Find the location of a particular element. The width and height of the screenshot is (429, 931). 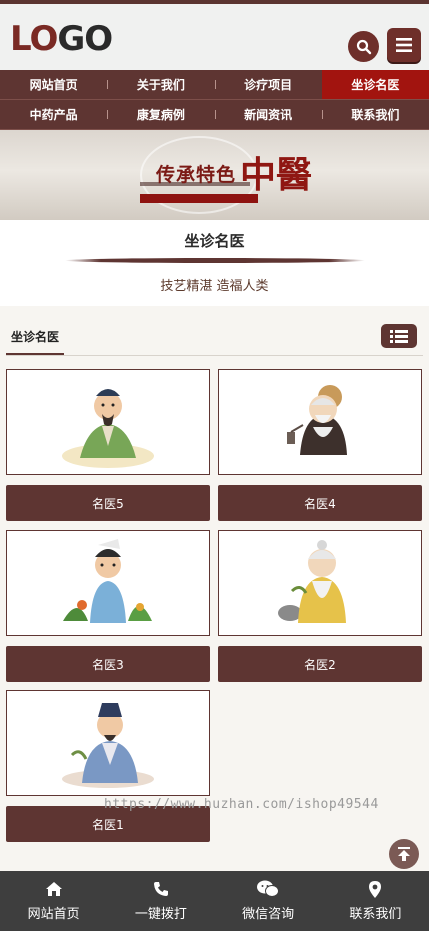

list-icon is located at coordinates (399, 336).